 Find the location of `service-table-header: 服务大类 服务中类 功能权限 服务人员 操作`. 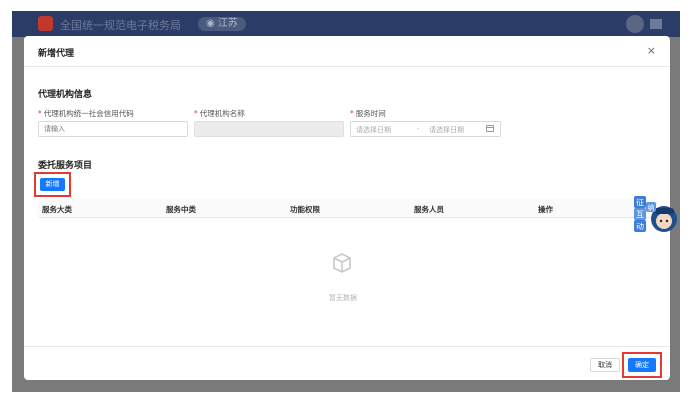

service-table-header: 服务大类 服务中类 功能权限 服务人员 操作 is located at coordinates (347, 208).